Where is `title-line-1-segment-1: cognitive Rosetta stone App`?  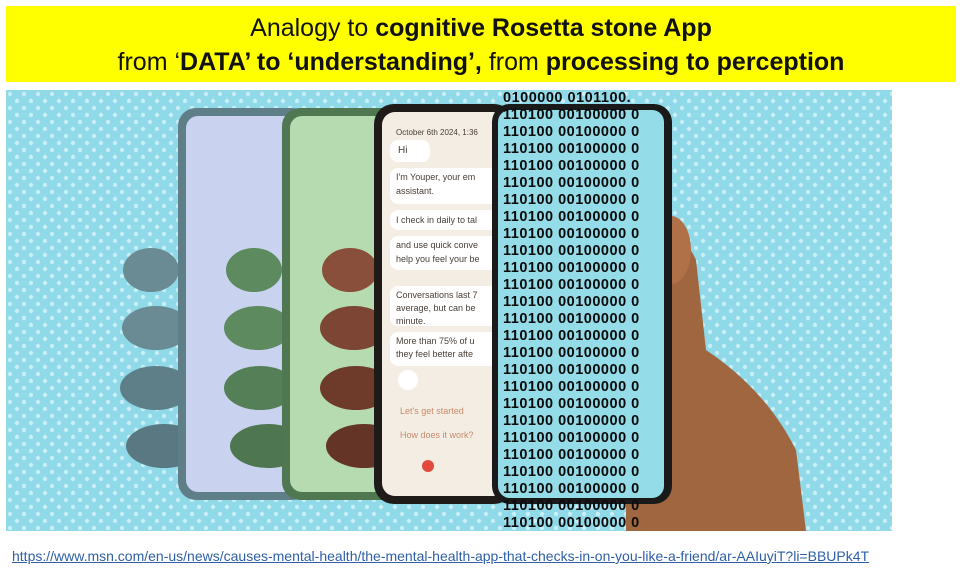 title-line-1-segment-1: cognitive Rosetta stone App is located at coordinates (543, 28).